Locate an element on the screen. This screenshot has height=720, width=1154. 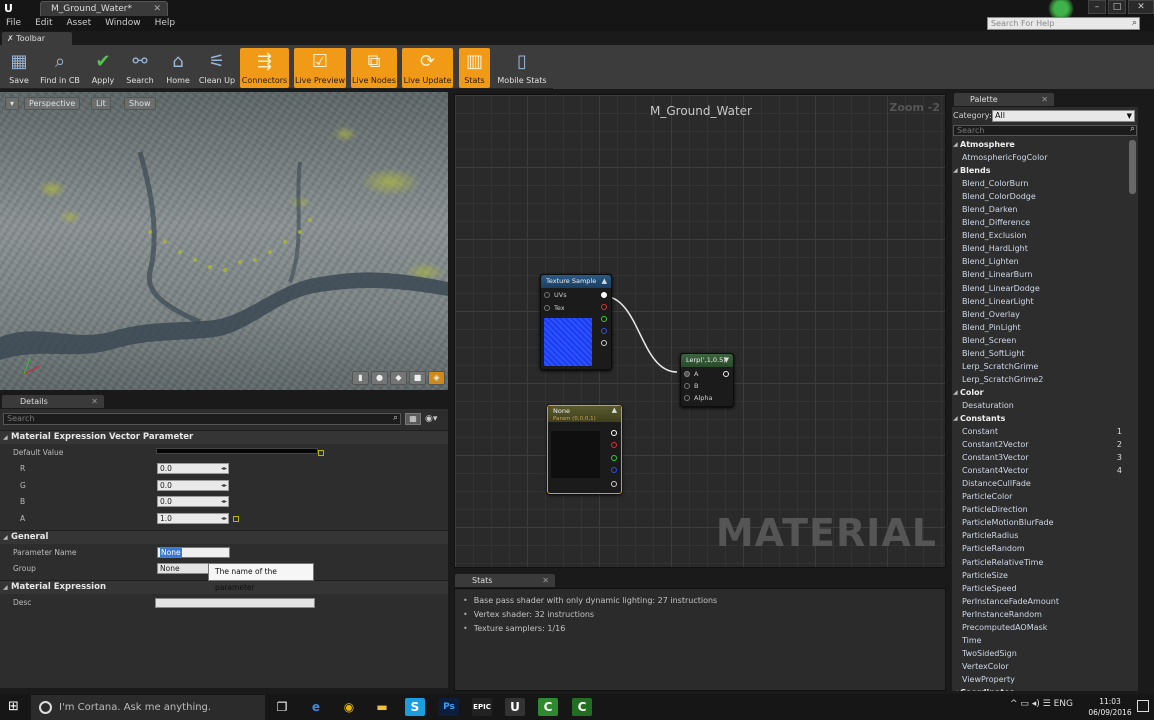
palette-scrollbar is located at coordinates (1132, 167).